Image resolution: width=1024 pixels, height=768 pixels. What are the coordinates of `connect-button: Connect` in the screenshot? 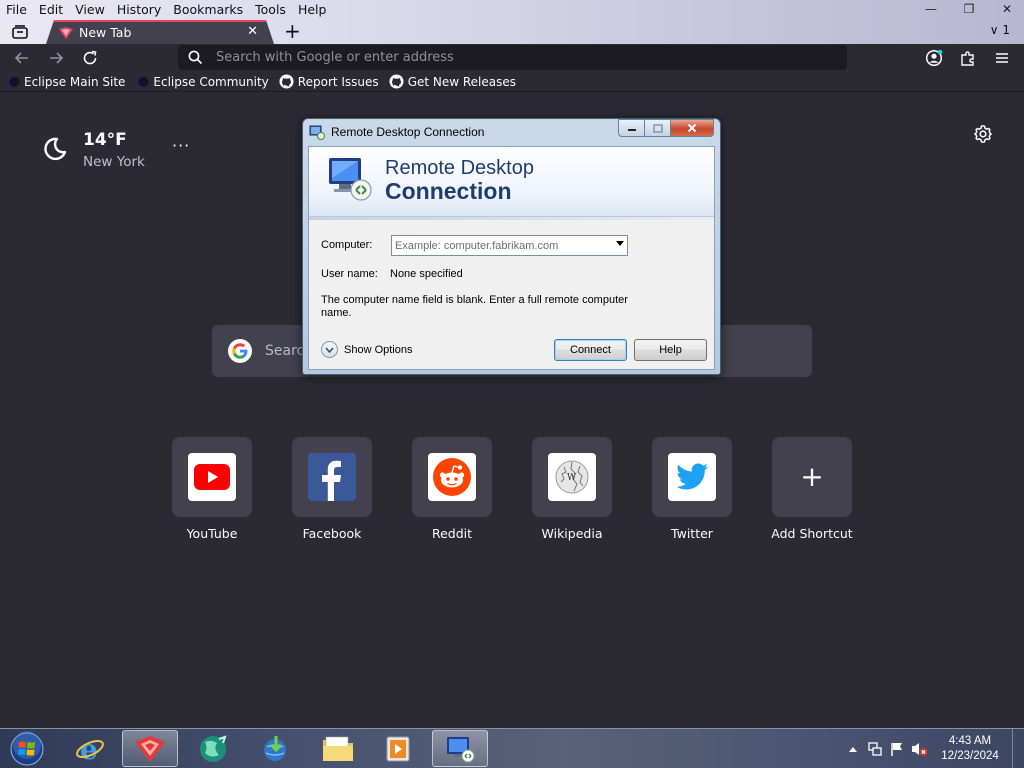 It's located at (590, 350).